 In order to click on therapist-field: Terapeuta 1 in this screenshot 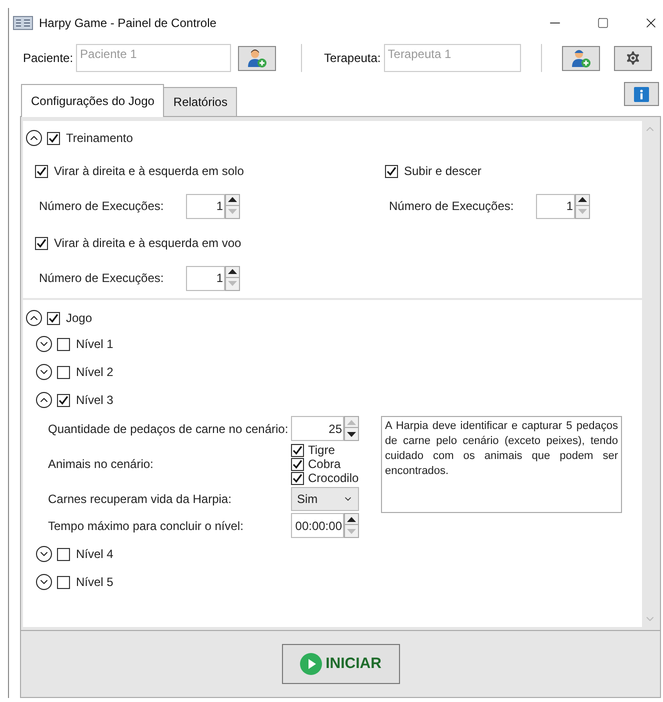, I will do `click(452, 58)`.